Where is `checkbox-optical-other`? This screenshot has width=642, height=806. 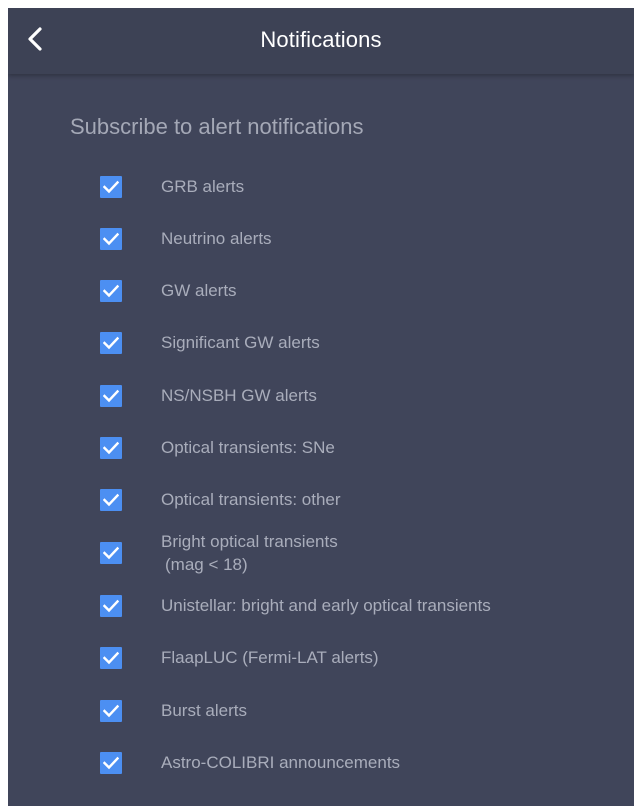
checkbox-optical-other is located at coordinates (111, 500).